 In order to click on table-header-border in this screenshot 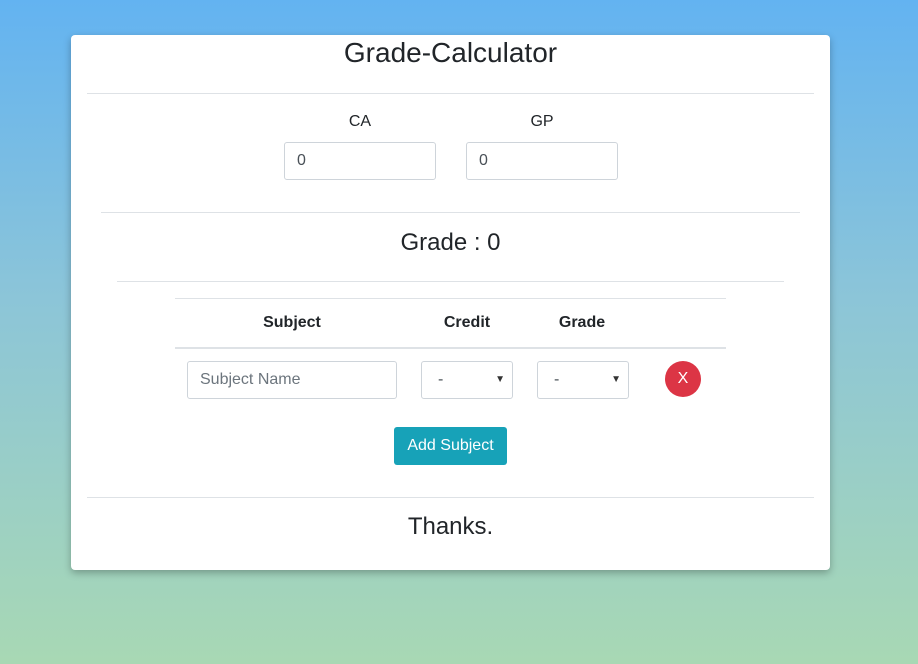, I will do `click(450, 348)`.